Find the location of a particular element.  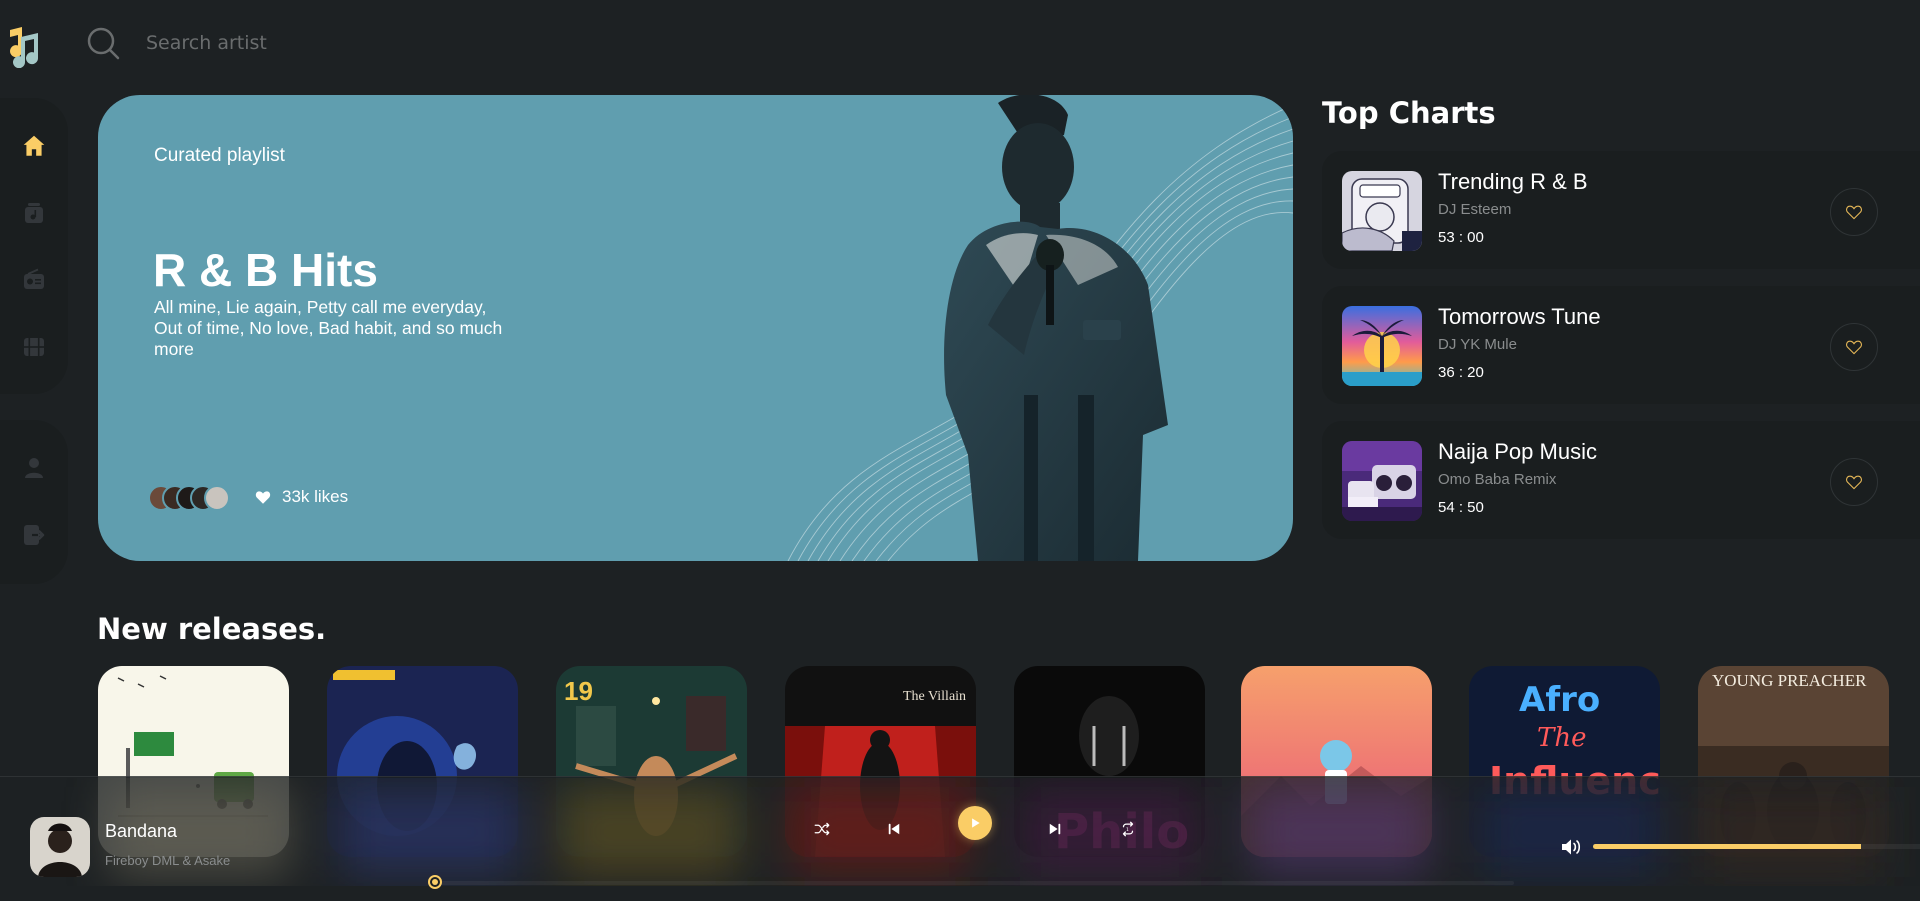

hero-likes: 33k likes is located at coordinates (301, 497).